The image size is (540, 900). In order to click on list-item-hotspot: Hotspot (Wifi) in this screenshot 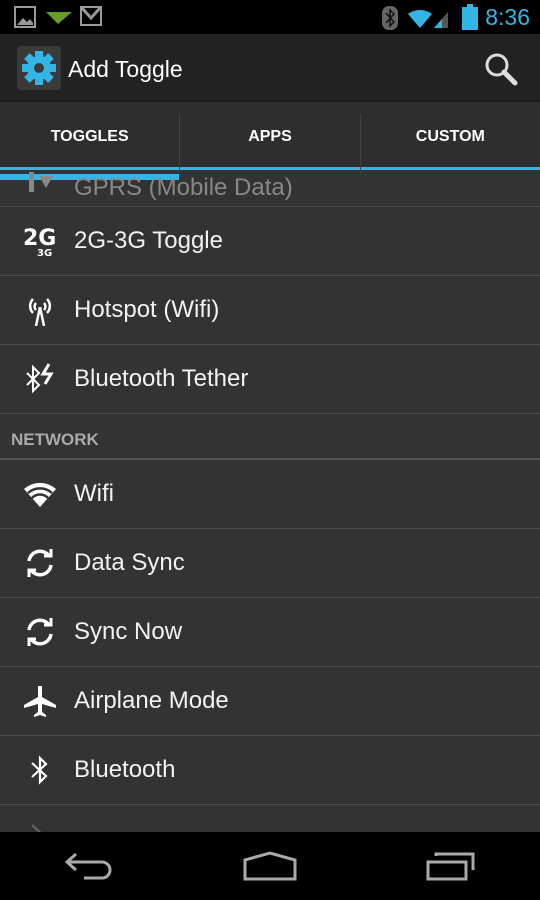, I will do `click(270, 310)`.